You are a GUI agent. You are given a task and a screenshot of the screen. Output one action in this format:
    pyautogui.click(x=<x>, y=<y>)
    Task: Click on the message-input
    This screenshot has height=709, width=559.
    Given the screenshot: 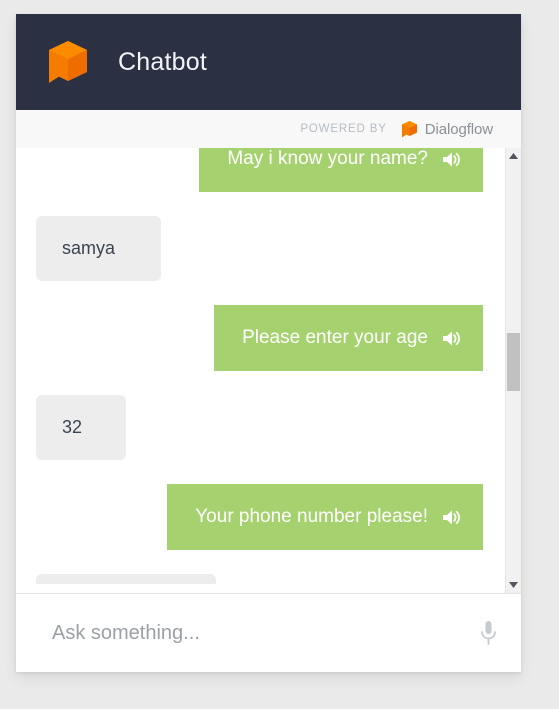 What is the action you would take?
    pyautogui.click(x=259, y=633)
    